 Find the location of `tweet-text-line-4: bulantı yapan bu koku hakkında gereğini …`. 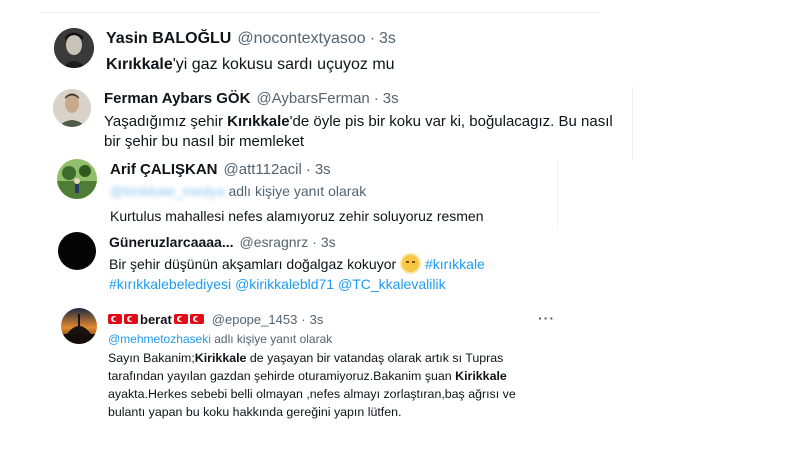

tweet-text-line-4: bulantı yapan bu koku hakkında gereğini … is located at coordinates (255, 411).